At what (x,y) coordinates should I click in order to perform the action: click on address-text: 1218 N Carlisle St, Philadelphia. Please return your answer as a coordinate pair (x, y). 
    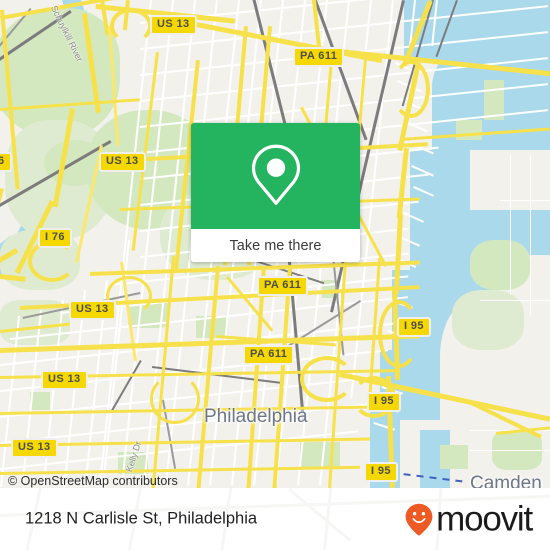
    Looking at the image, I should click on (141, 518).